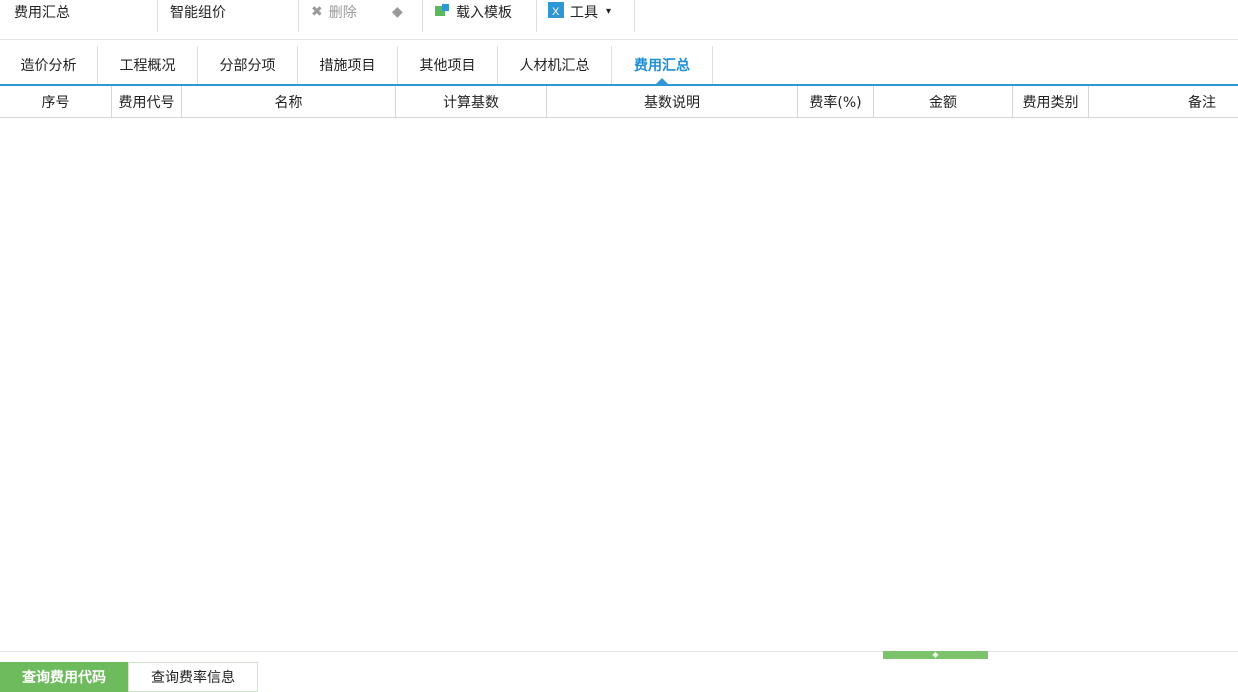 Image resolution: width=1238 pixels, height=692 pixels. I want to click on column-header: 费用类别, so click(1051, 101).